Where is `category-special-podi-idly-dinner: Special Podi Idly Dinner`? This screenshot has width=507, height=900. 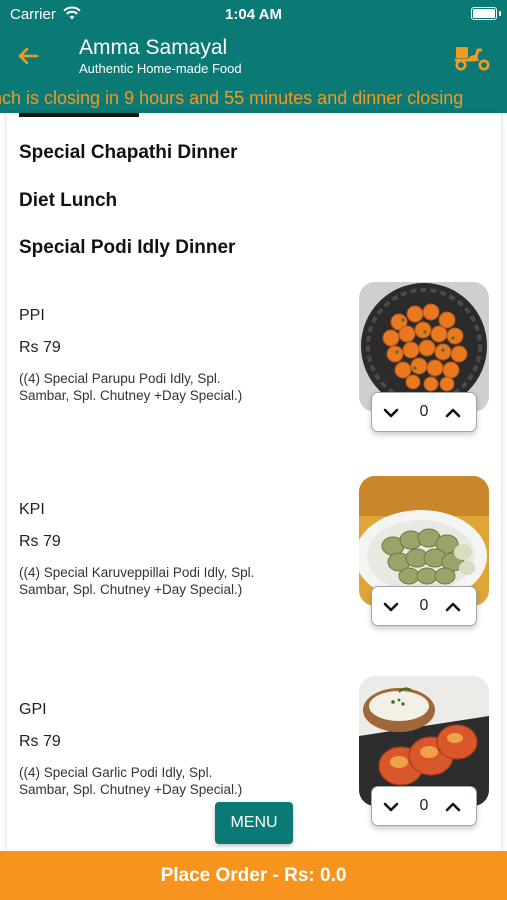 category-special-podi-idly-dinner: Special Podi Idly Dinner is located at coordinates (127, 248).